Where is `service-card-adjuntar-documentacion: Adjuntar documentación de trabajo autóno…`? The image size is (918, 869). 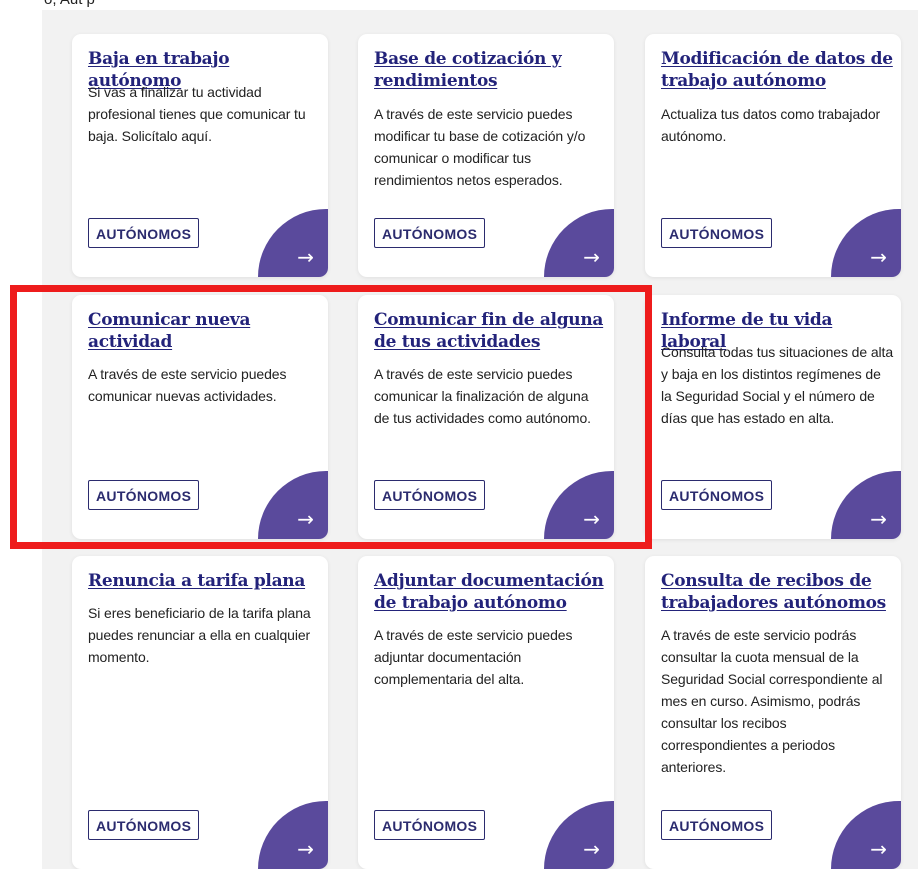
service-card-adjuntar-documentacion: Adjuntar documentación de trabajo autóno… is located at coordinates (486, 712).